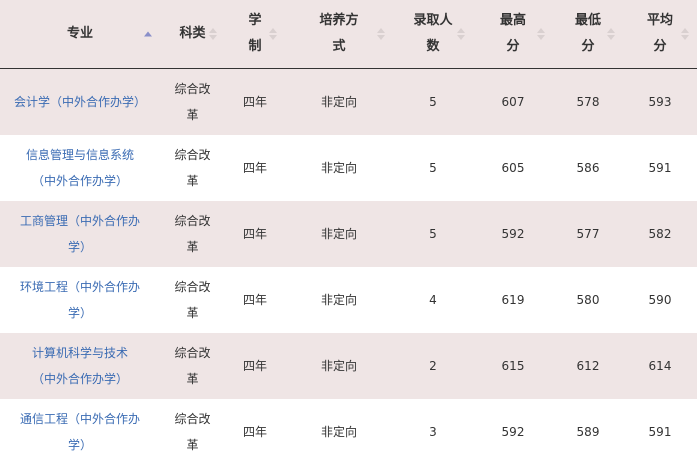 Image resolution: width=697 pixels, height=465 pixels. I want to click on header-row: 专业科类学制培养方式录取人数最高分最低分平均分, so click(348, 34).